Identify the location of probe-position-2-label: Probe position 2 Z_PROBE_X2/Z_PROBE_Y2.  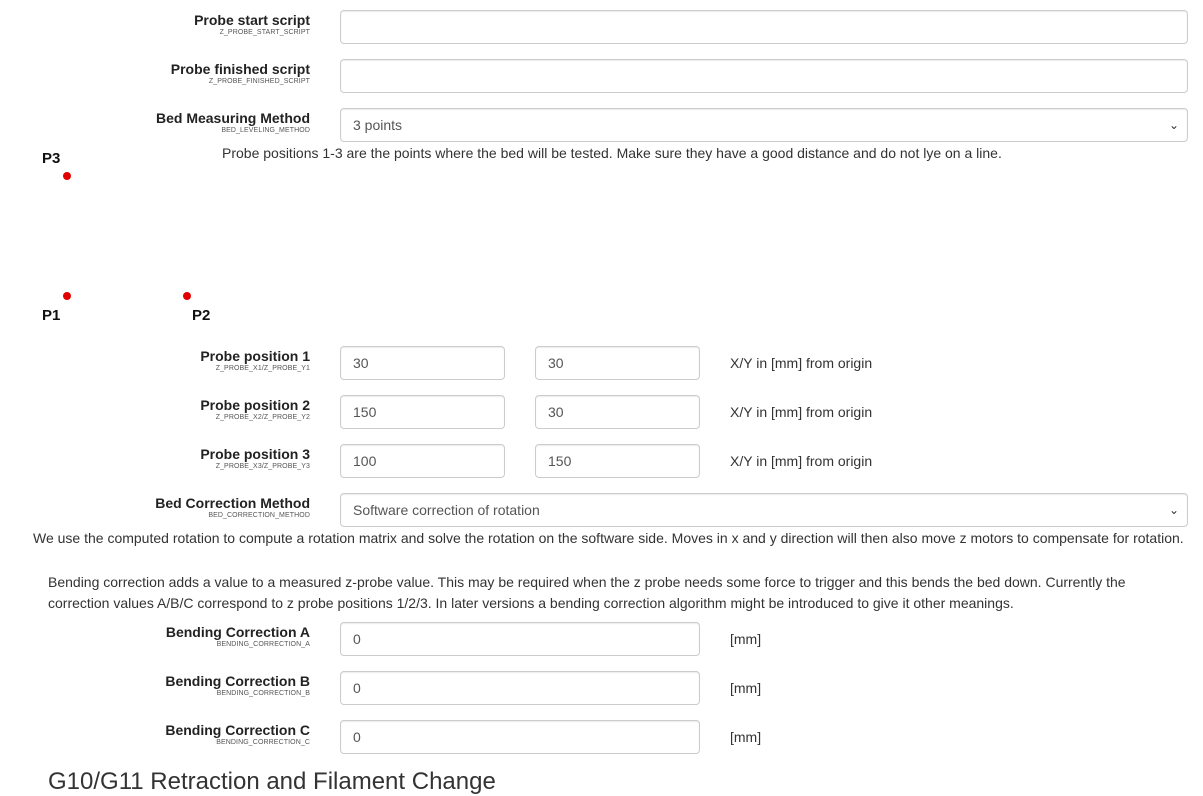
(255, 410).